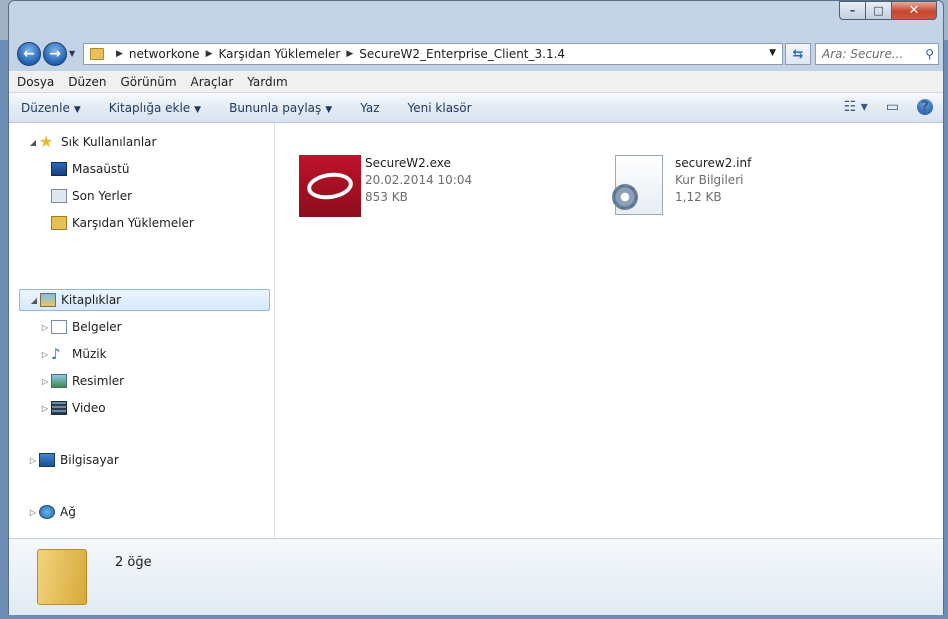 Image resolution: width=948 pixels, height=619 pixels. Describe the element at coordinates (47, 512) in the screenshot. I see `network-icon` at that location.